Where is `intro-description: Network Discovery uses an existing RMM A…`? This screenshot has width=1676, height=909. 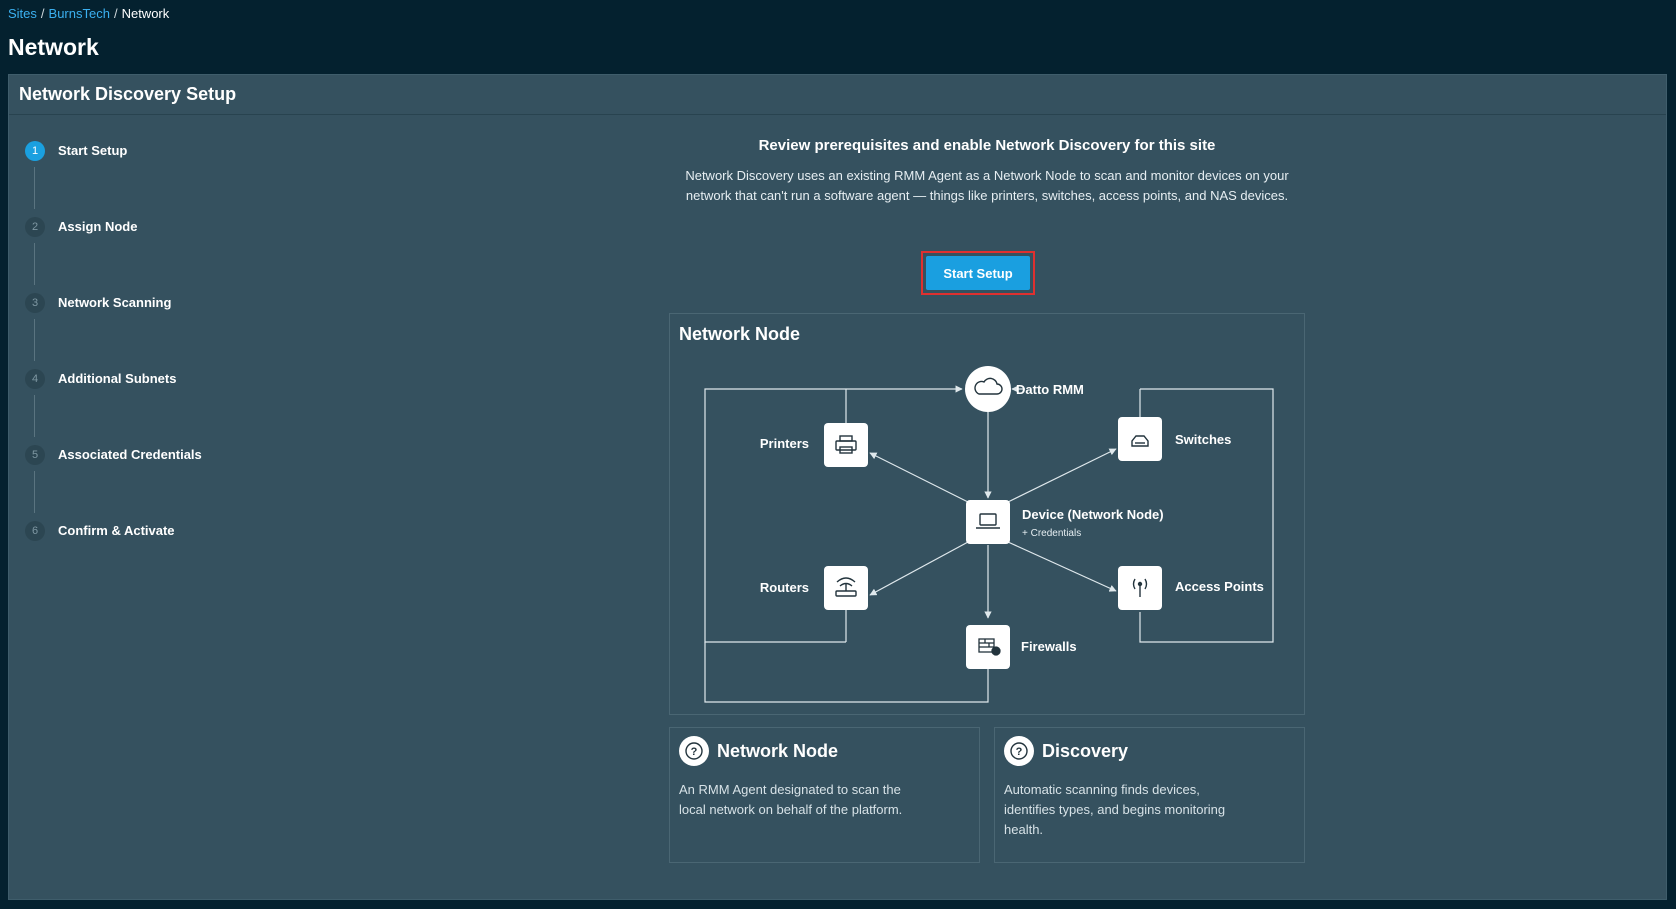 intro-description: Network Discovery uses an existing RMM A… is located at coordinates (987, 185).